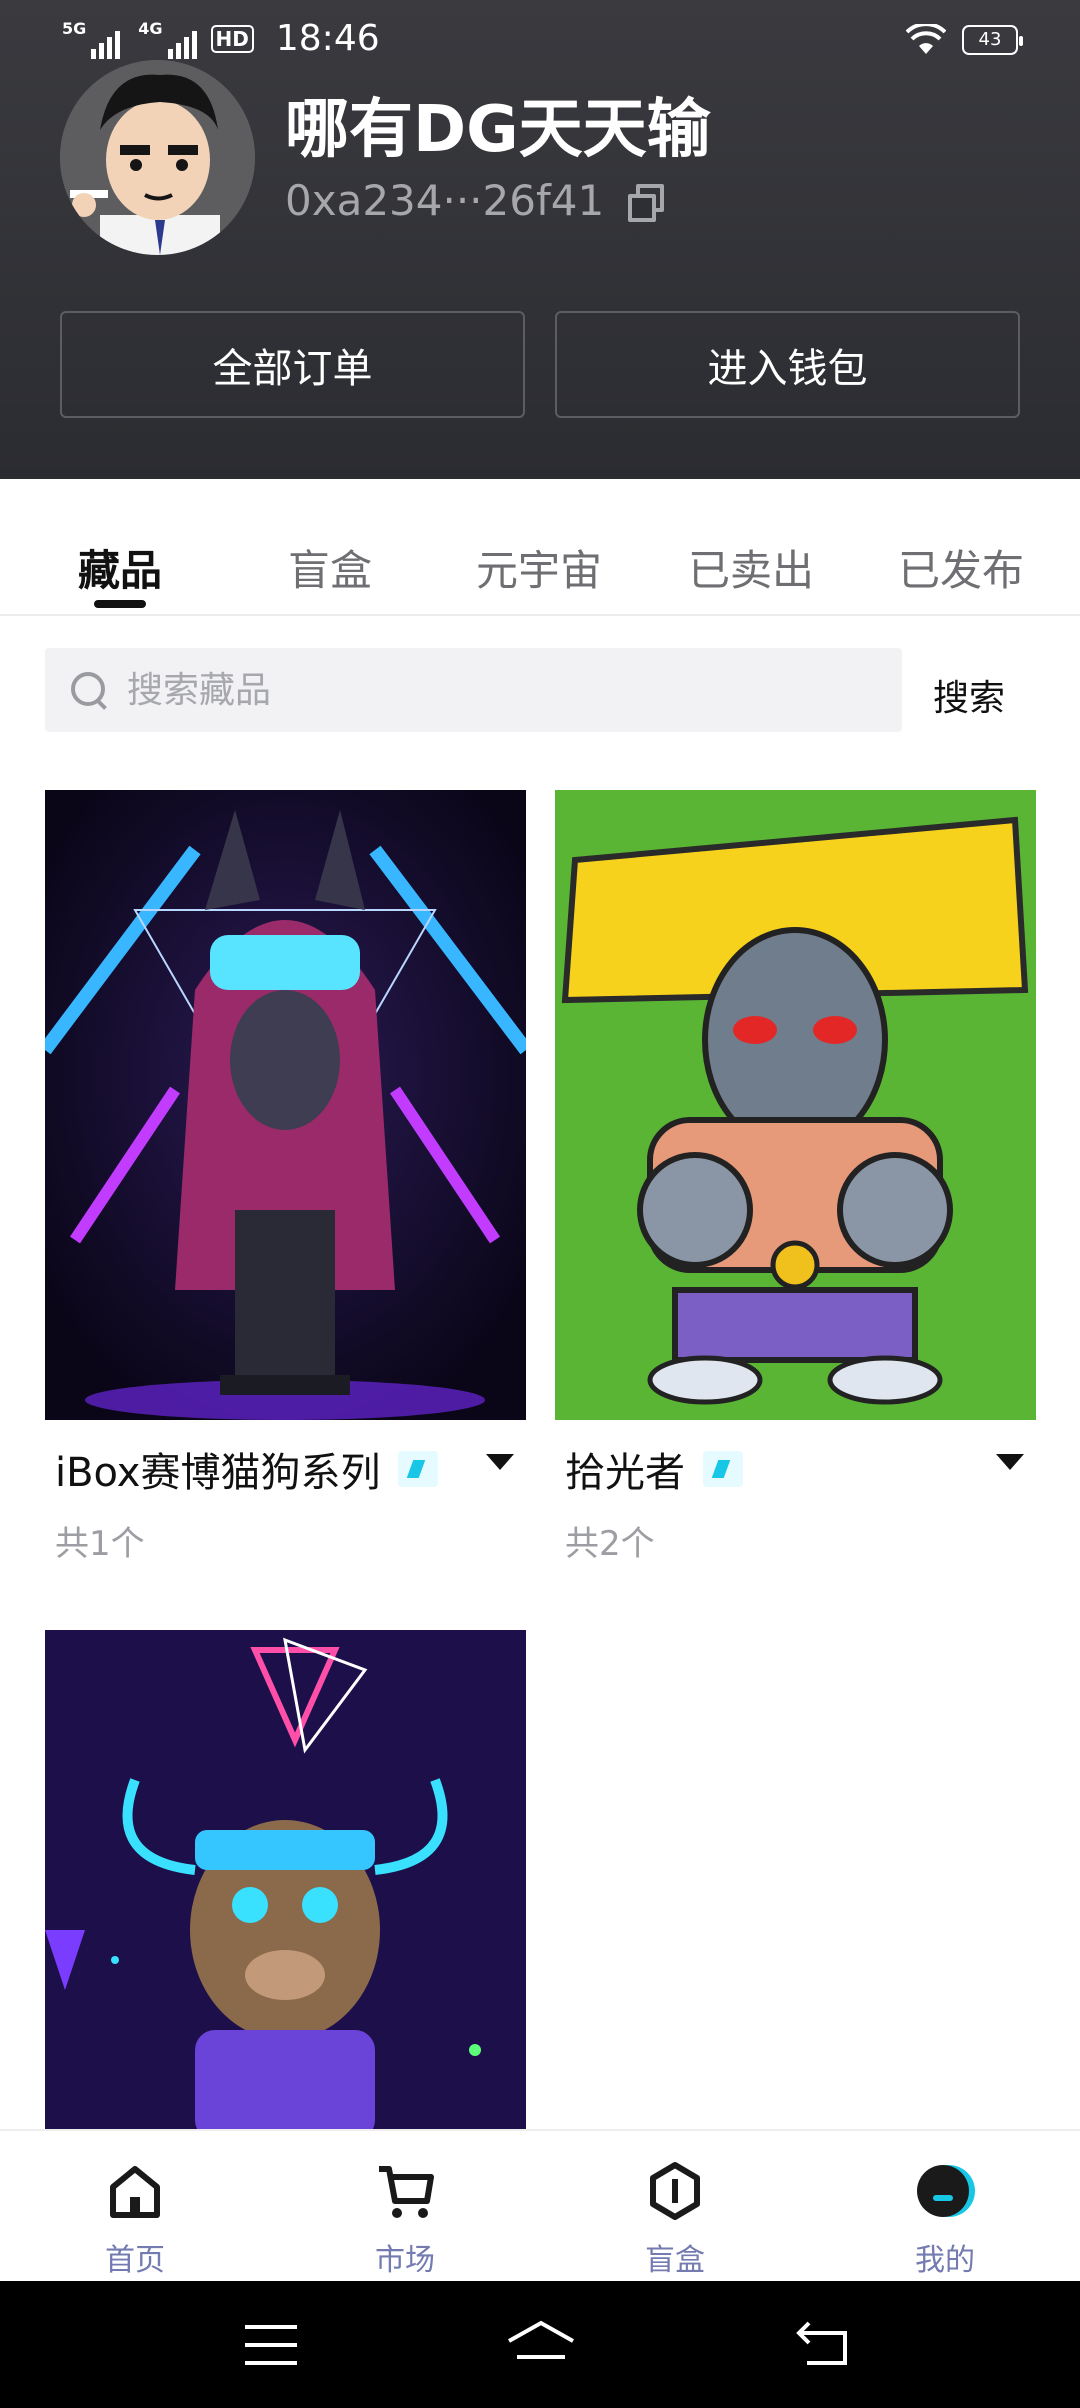 The width and height of the screenshot is (1080, 2408). I want to click on search-bar, so click(473, 690).